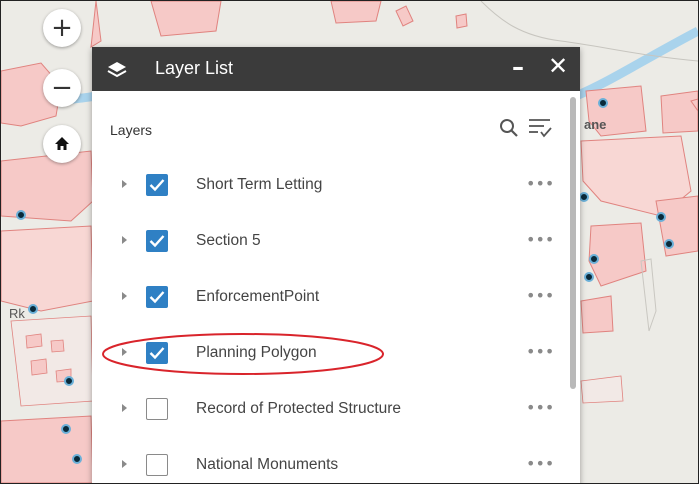  What do you see at coordinates (131, 130) in the screenshot?
I see `layers-section-label: Layers` at bounding box center [131, 130].